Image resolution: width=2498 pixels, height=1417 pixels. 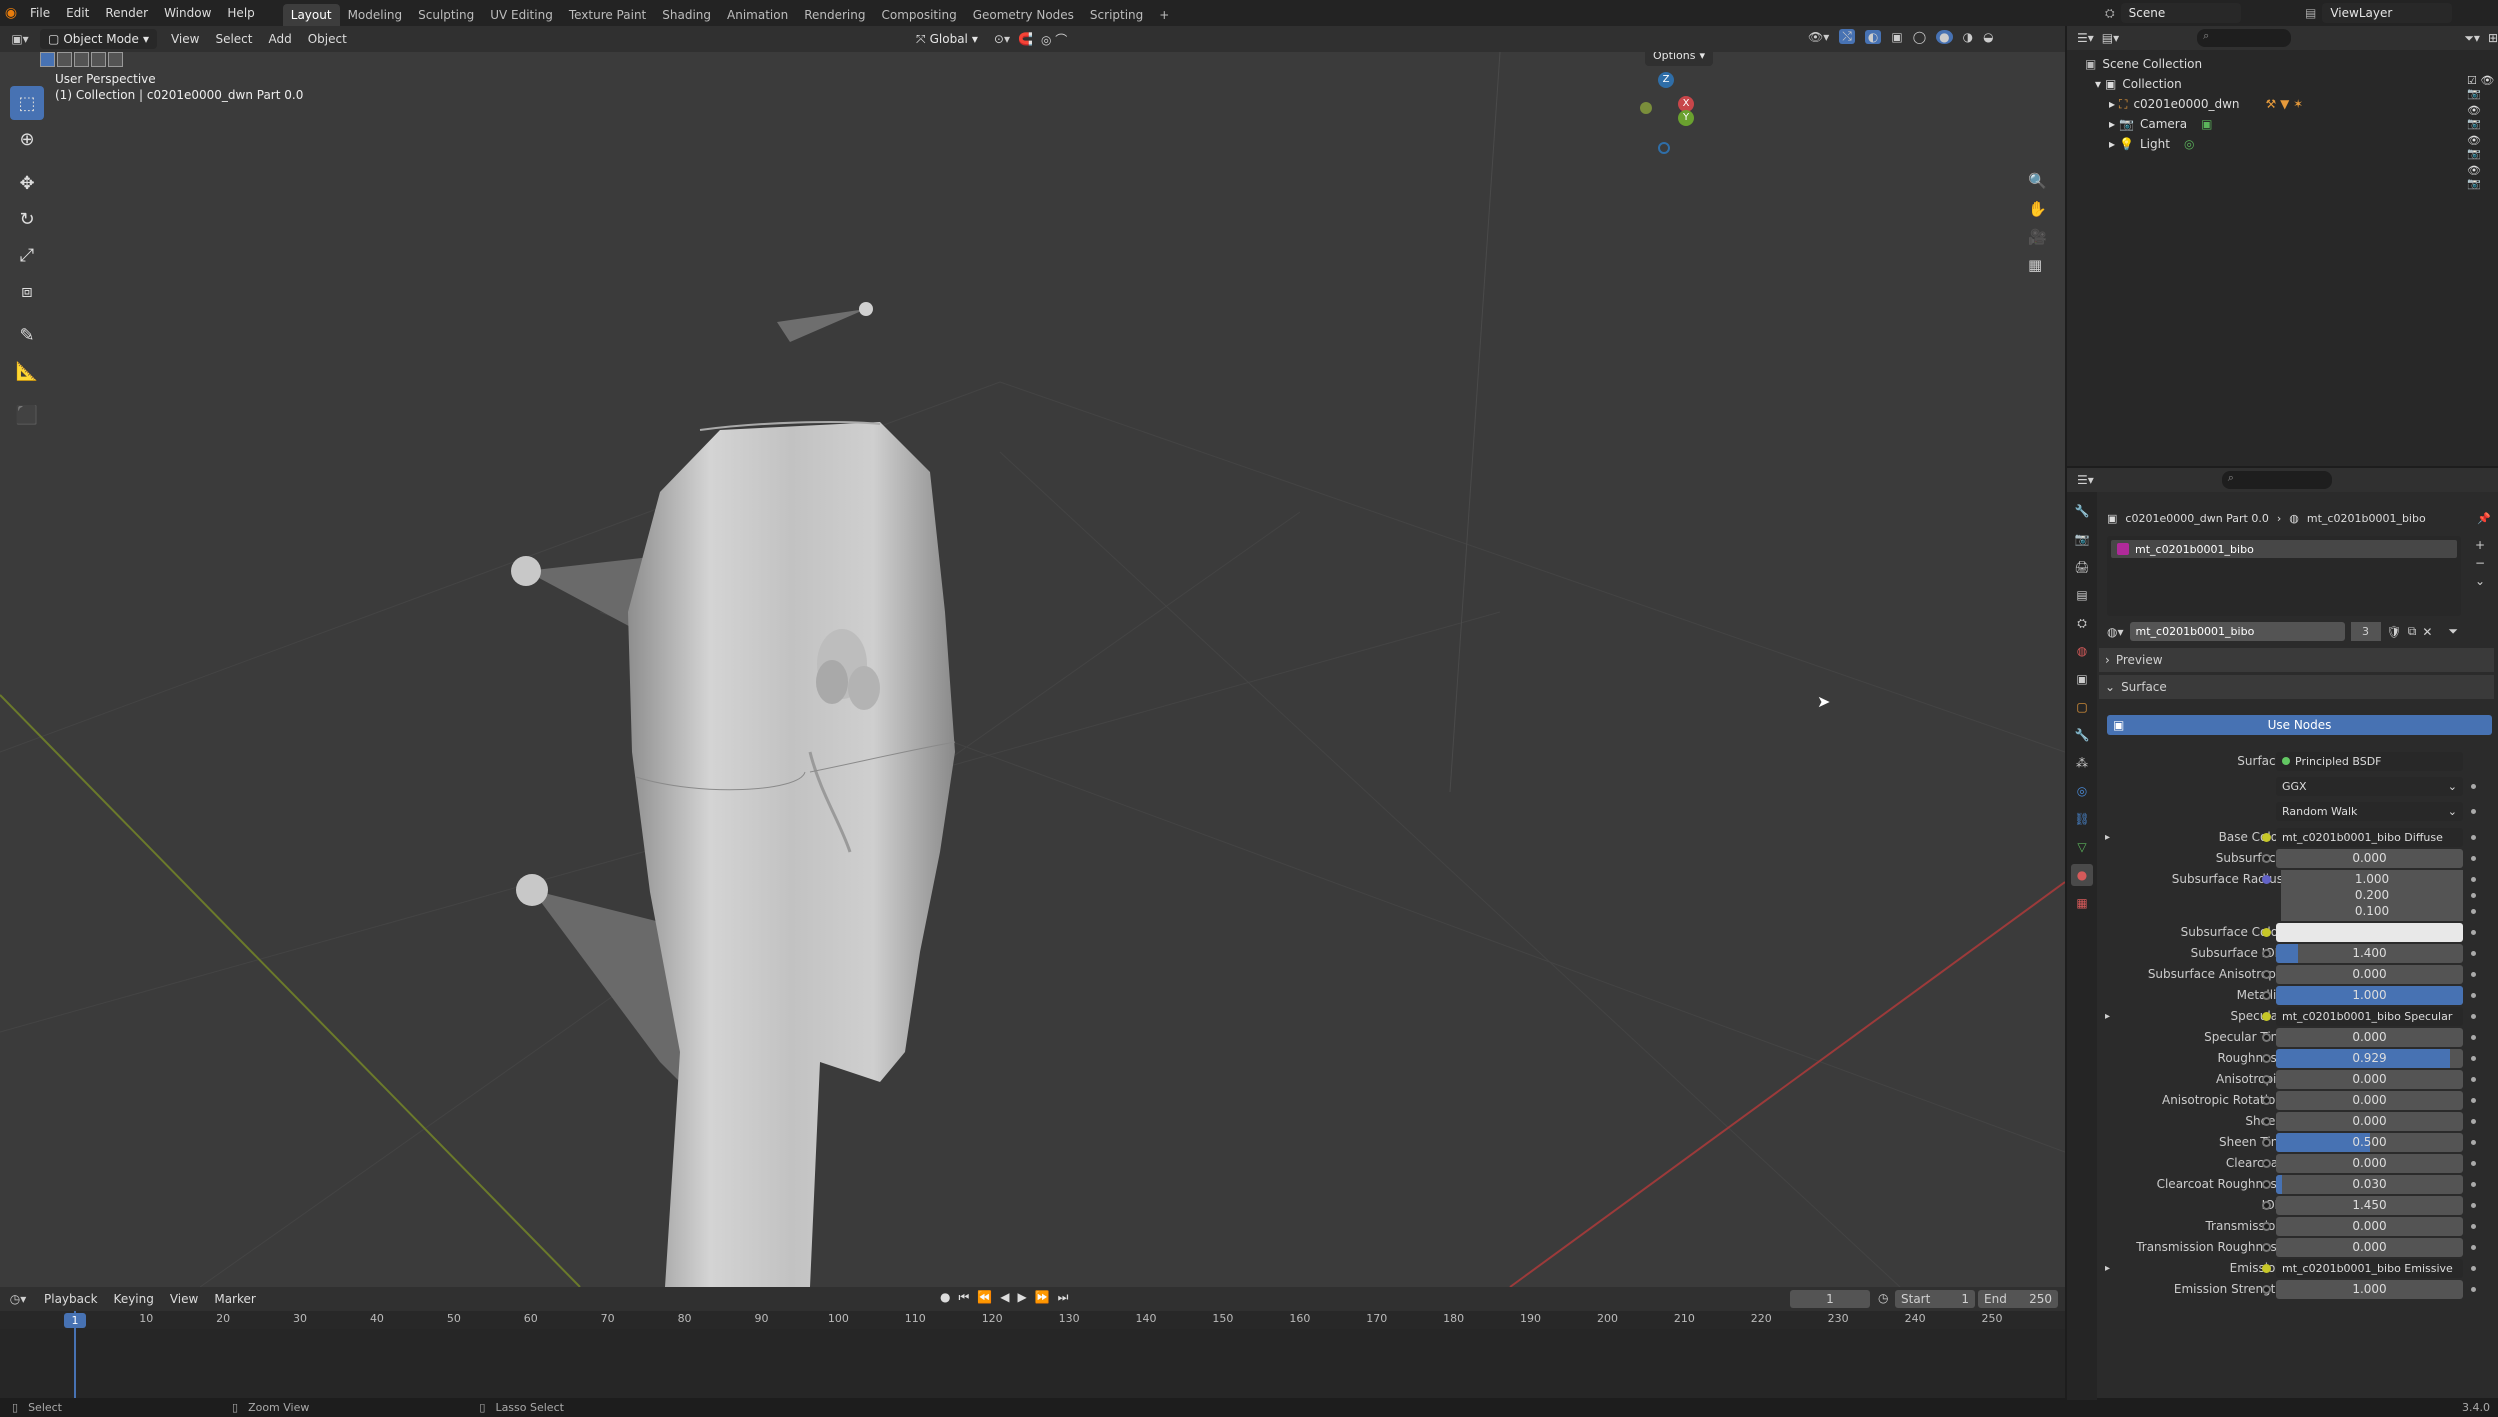 I want to click on shading-material-icon: ◑, so click(x=1968, y=37).